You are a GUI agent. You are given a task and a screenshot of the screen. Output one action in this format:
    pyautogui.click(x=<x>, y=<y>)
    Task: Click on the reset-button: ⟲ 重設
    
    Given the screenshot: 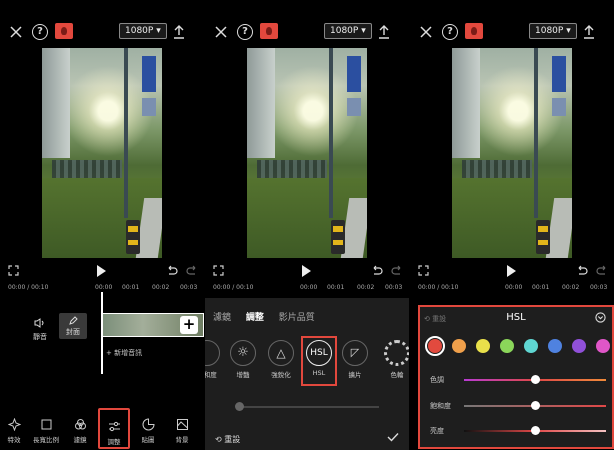 What is the action you would take?
    pyautogui.click(x=227, y=439)
    